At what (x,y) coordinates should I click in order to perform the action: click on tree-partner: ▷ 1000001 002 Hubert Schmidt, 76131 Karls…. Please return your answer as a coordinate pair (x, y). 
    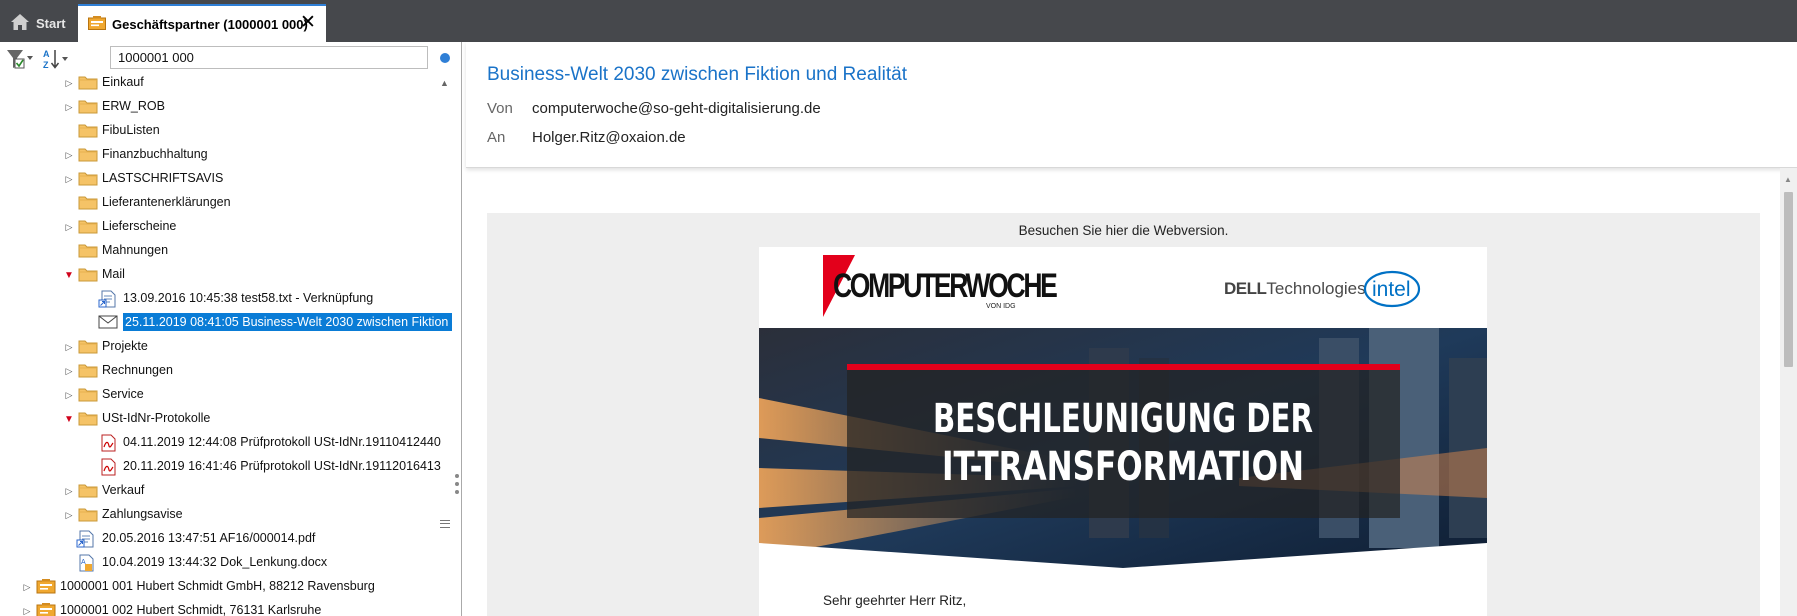
    Looking at the image, I should click on (226, 607).